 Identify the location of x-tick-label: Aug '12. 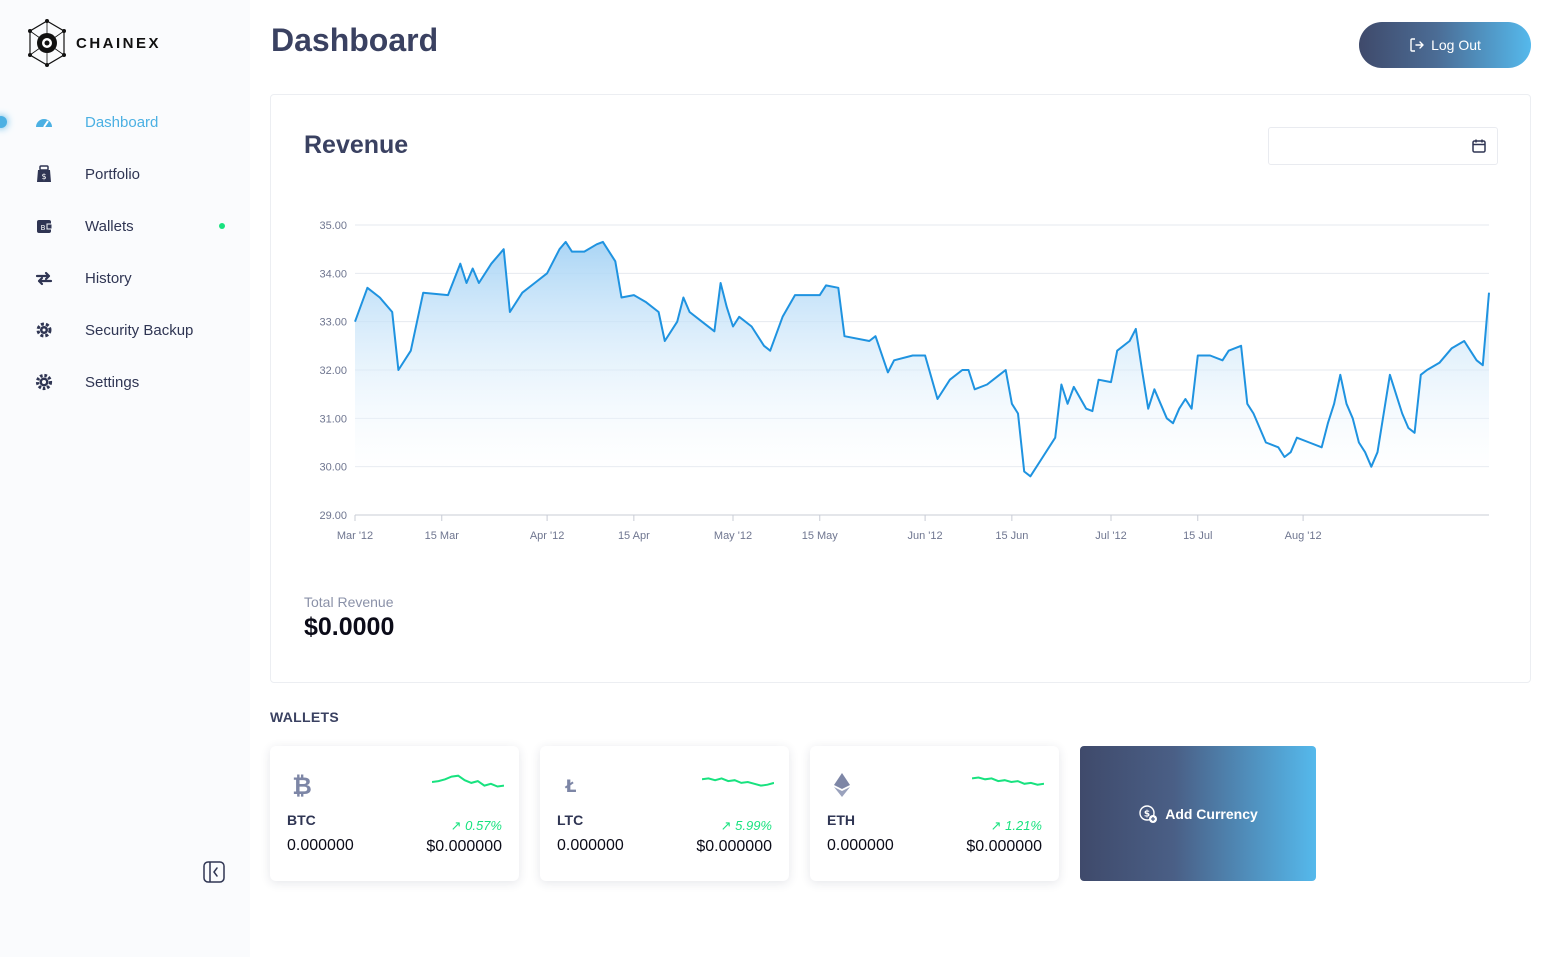
(1303, 536).